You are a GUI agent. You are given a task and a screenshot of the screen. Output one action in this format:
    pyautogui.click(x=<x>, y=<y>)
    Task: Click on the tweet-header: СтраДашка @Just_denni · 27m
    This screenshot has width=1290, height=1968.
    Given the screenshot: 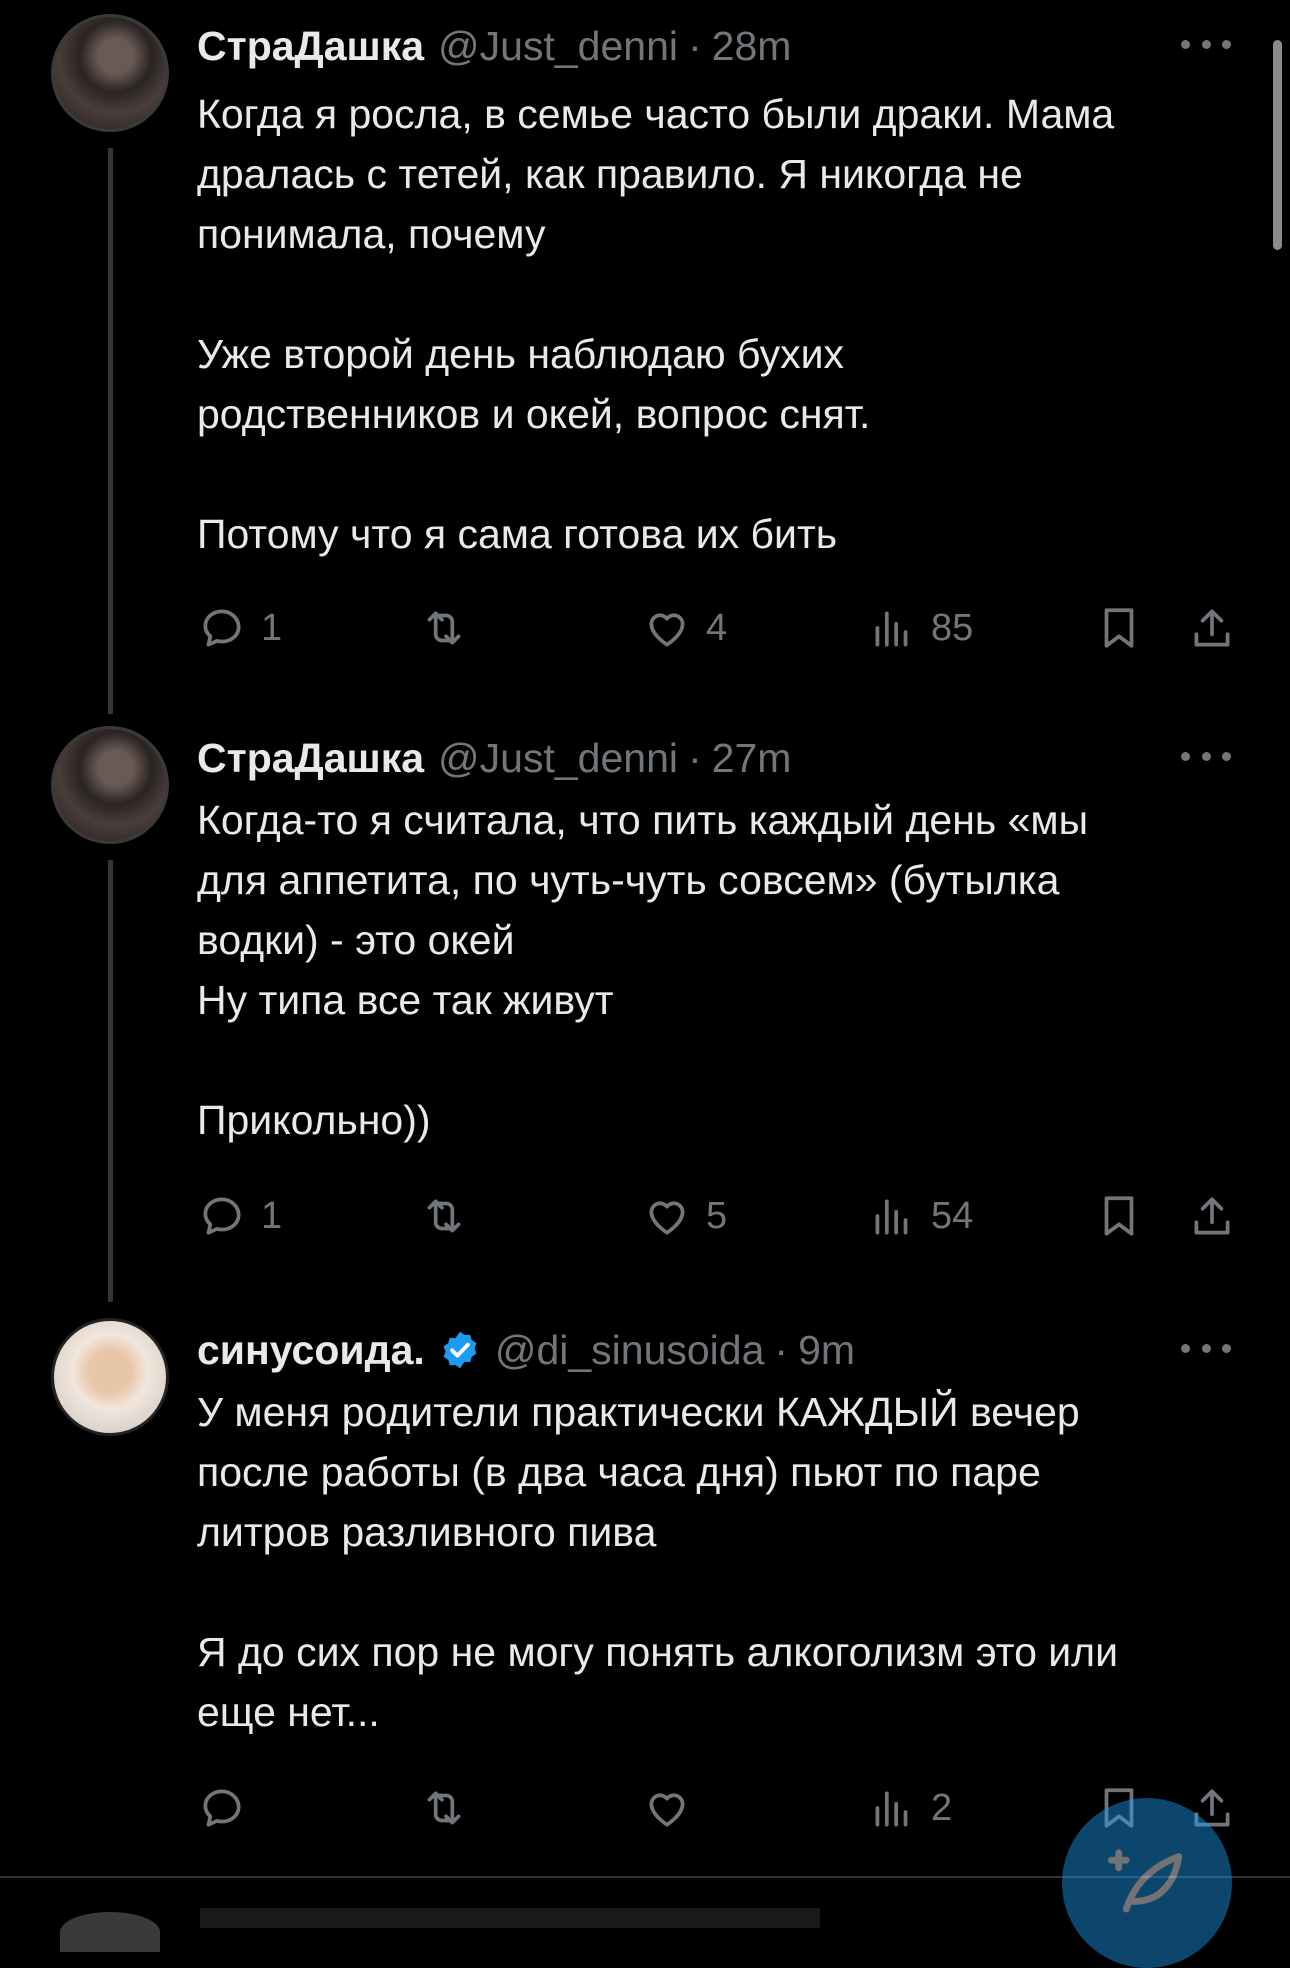 What is the action you would take?
    pyautogui.click(x=494, y=758)
    